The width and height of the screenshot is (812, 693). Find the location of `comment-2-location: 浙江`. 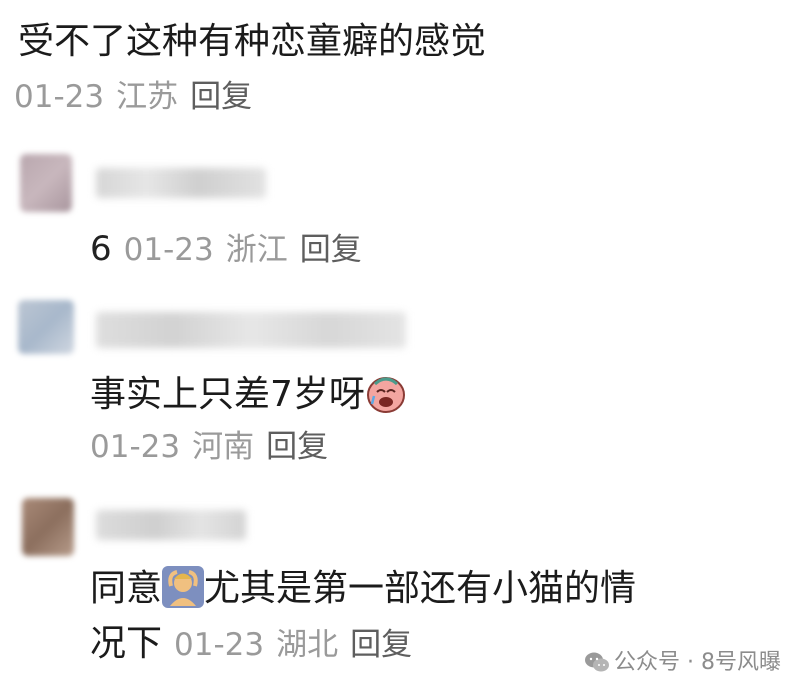

comment-2-location: 浙江 is located at coordinates (256, 250).